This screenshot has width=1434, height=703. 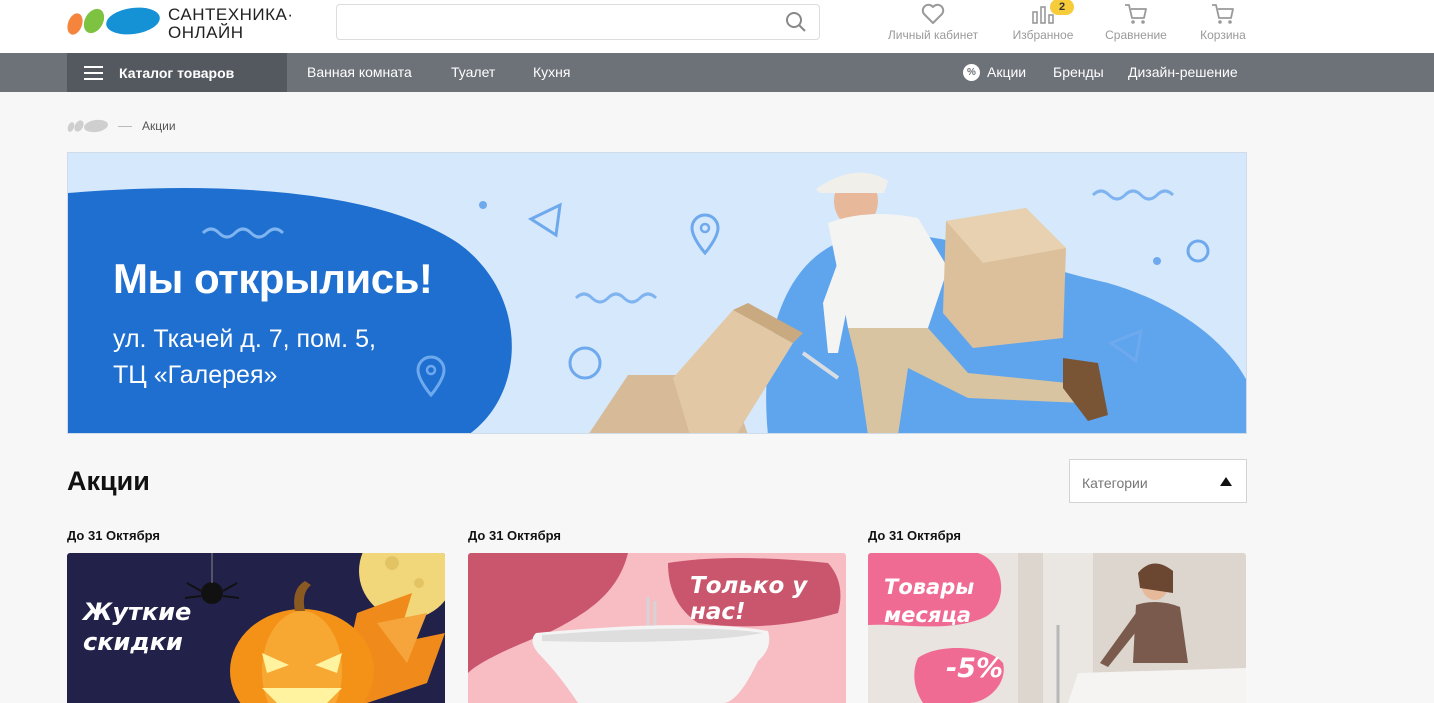 I want to click on breadcrumb: Акции, so click(x=121, y=126).